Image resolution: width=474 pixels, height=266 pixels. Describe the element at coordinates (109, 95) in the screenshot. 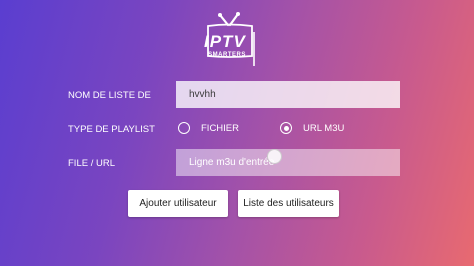

I see `playlist-name-label: NOM DE LISTE DE` at that location.